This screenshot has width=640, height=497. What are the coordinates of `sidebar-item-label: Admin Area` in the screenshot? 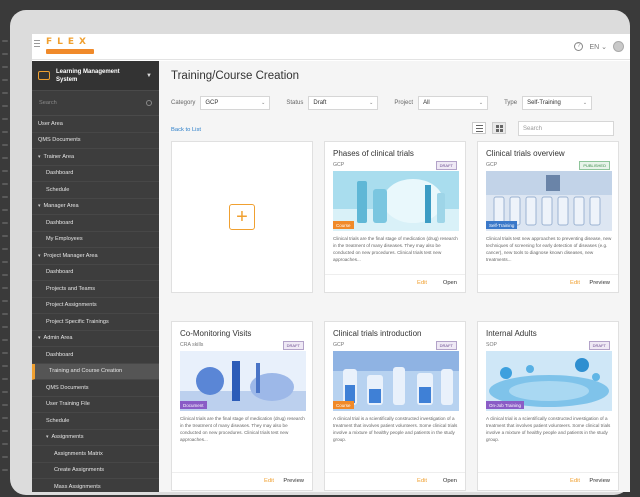 It's located at (58, 338).